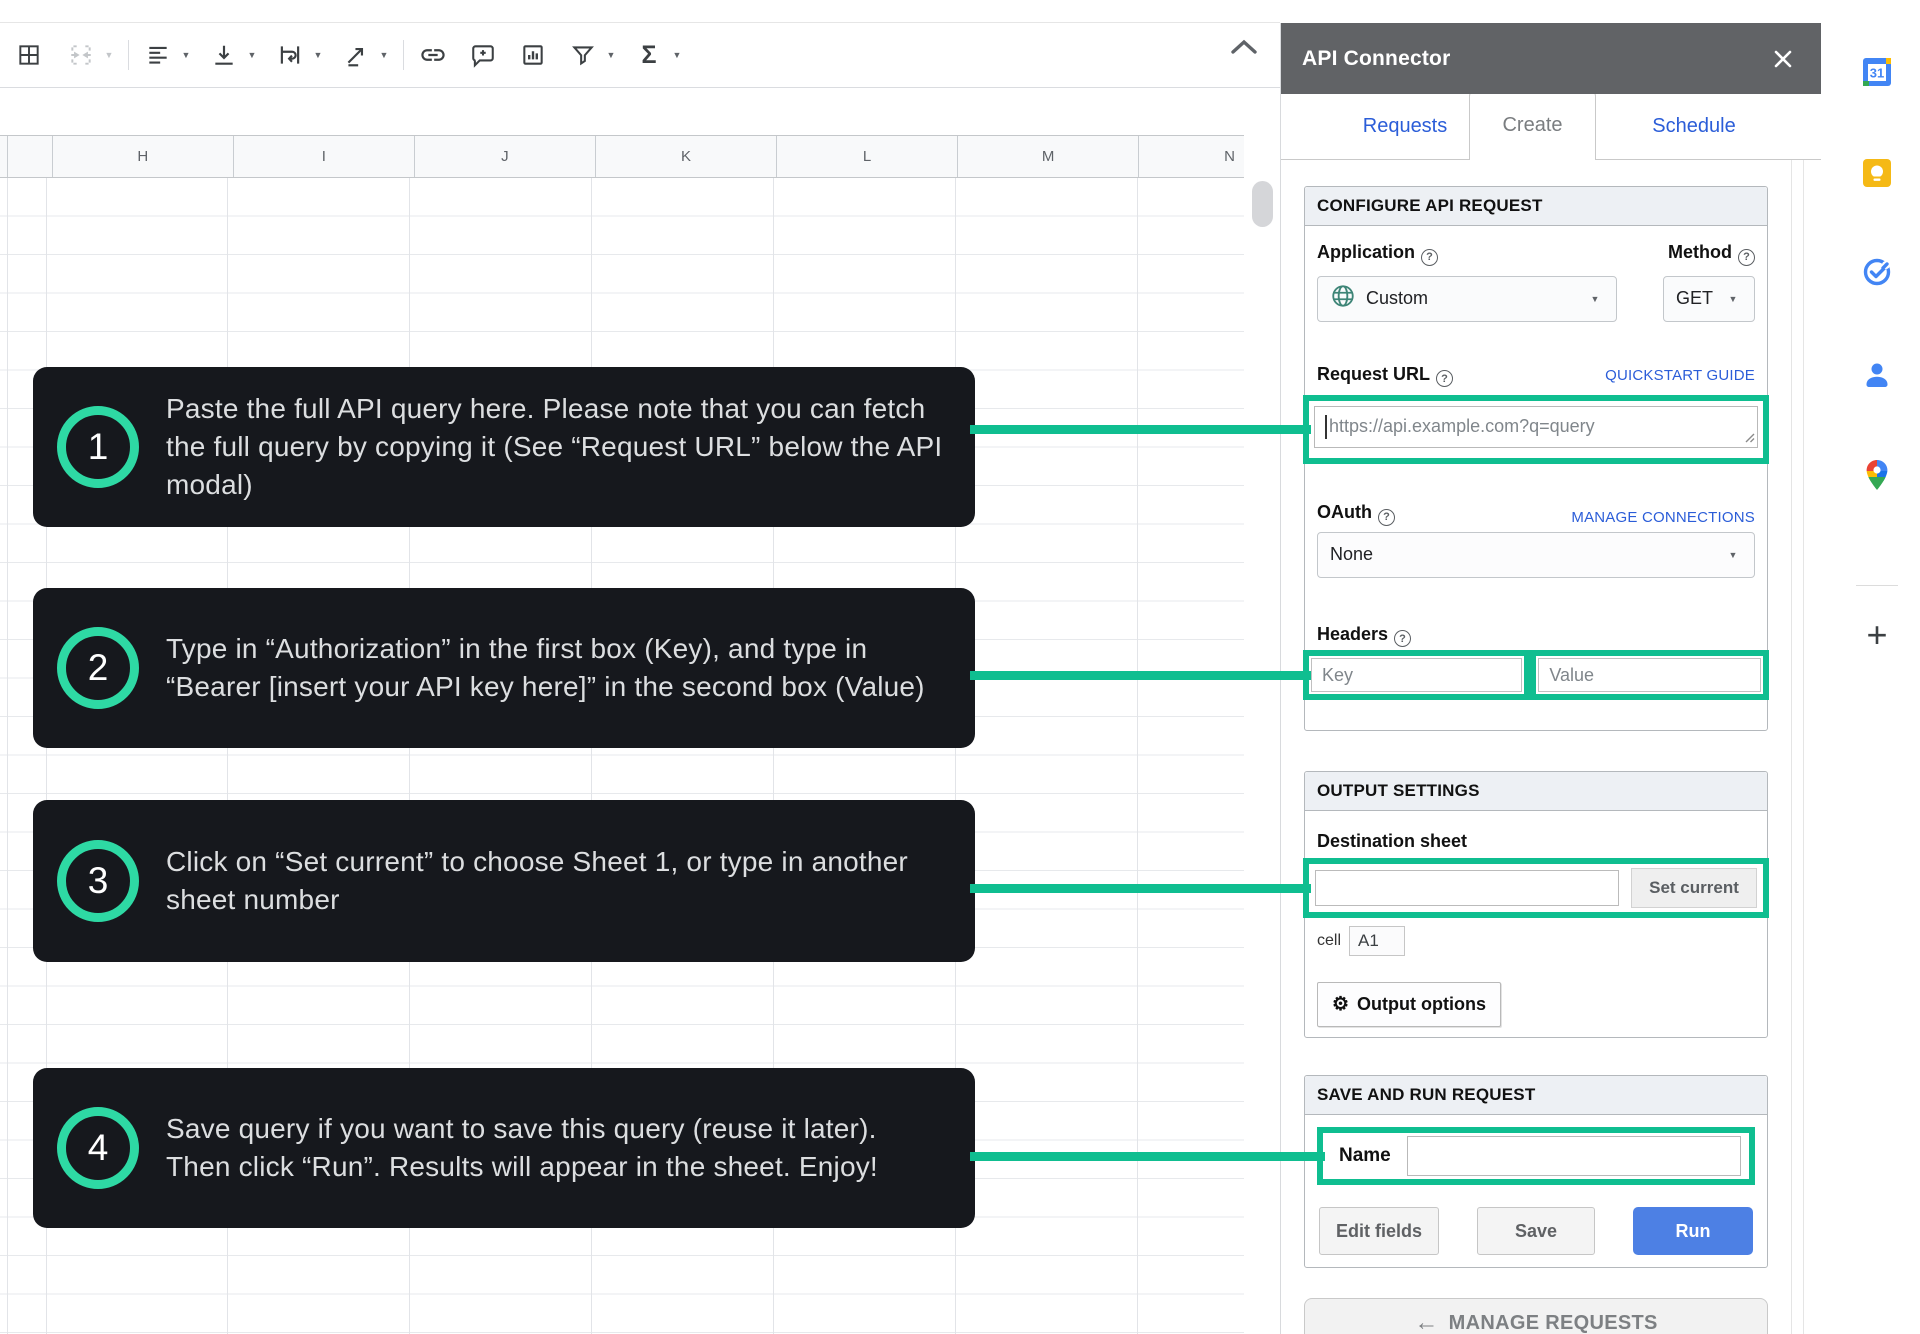  What do you see at coordinates (1405, 126) in the screenshot?
I see `tab-requests: Requests` at bounding box center [1405, 126].